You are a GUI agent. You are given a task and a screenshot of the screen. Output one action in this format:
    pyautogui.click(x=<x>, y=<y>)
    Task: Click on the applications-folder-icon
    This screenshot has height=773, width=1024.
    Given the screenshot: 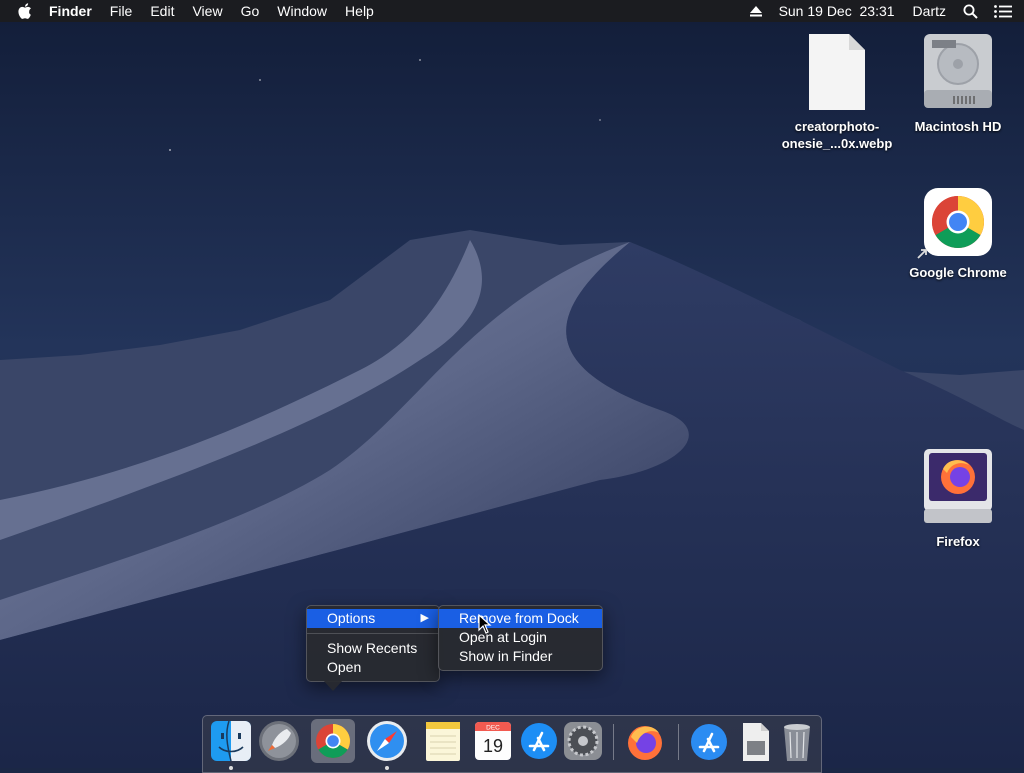 What is the action you would take?
    pyautogui.click(x=709, y=742)
    